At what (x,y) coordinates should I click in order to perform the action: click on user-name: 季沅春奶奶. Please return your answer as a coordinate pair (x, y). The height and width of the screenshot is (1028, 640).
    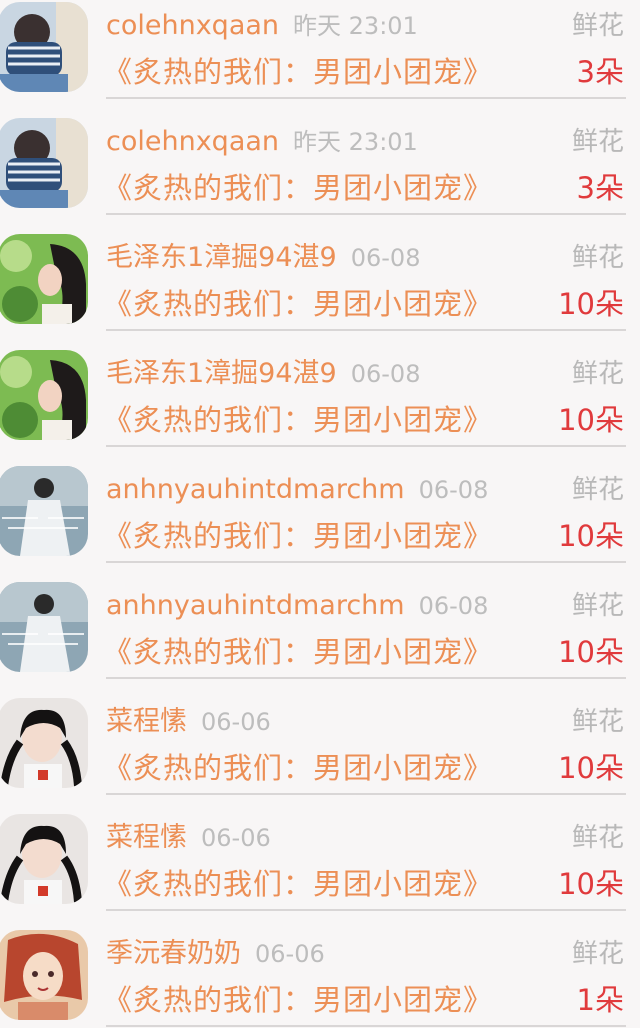
    Looking at the image, I should click on (173, 953).